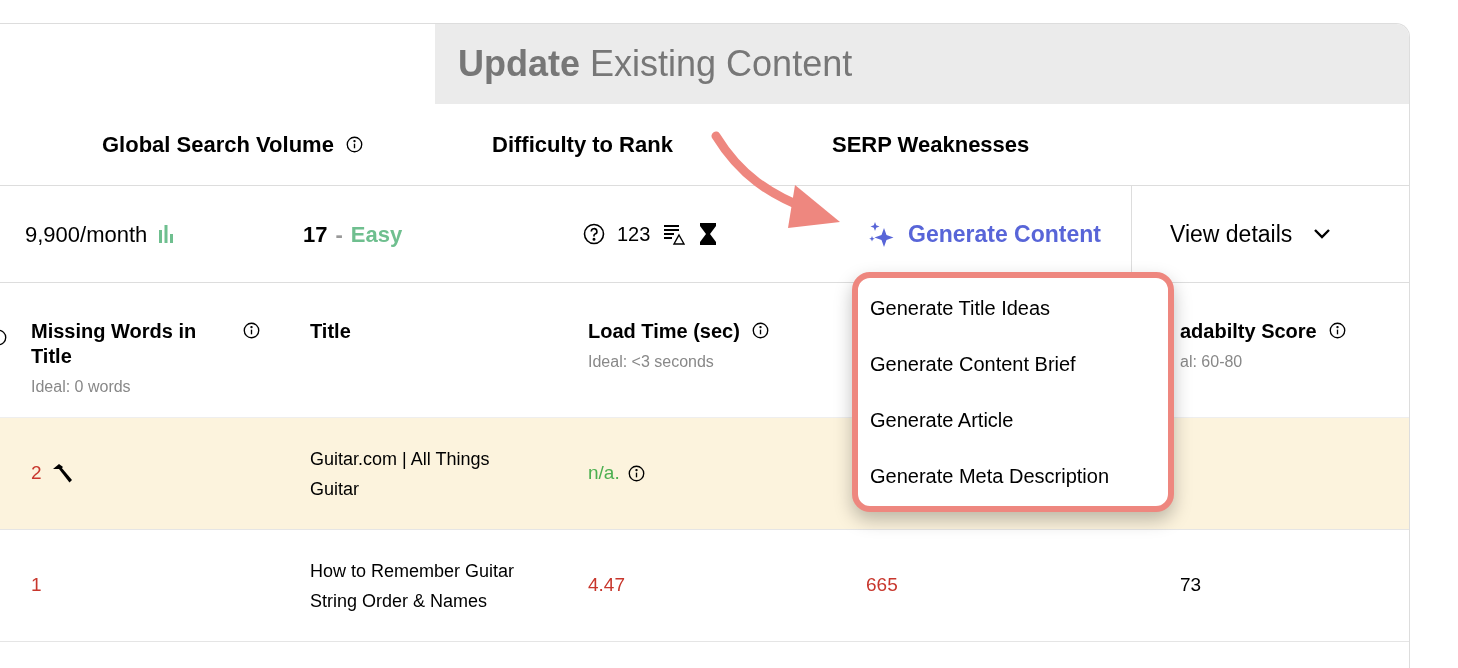 This screenshot has height=668, width=1458. What do you see at coordinates (882, 234) in the screenshot?
I see `sparkle-icon` at bounding box center [882, 234].